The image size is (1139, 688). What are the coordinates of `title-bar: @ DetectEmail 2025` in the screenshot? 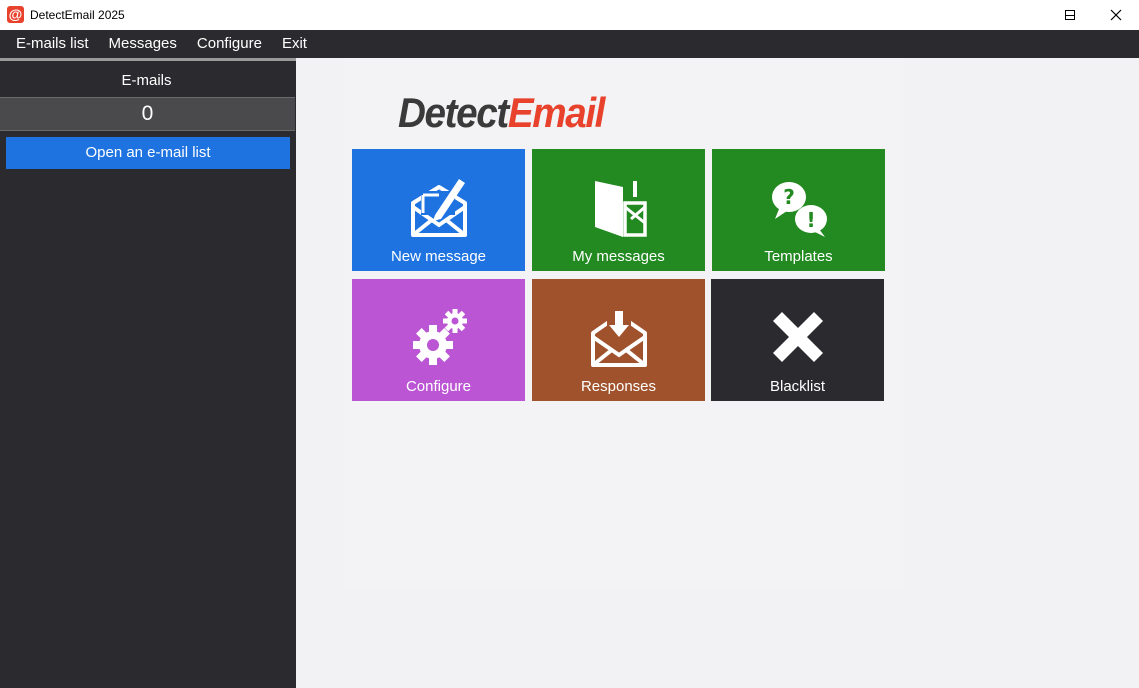 It's located at (569, 15).